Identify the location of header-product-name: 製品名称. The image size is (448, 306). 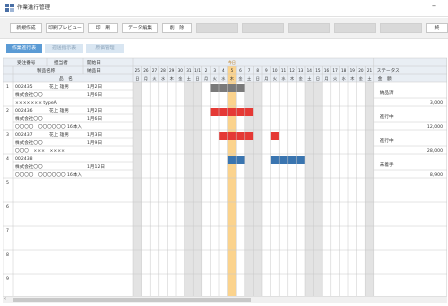
(46, 70).